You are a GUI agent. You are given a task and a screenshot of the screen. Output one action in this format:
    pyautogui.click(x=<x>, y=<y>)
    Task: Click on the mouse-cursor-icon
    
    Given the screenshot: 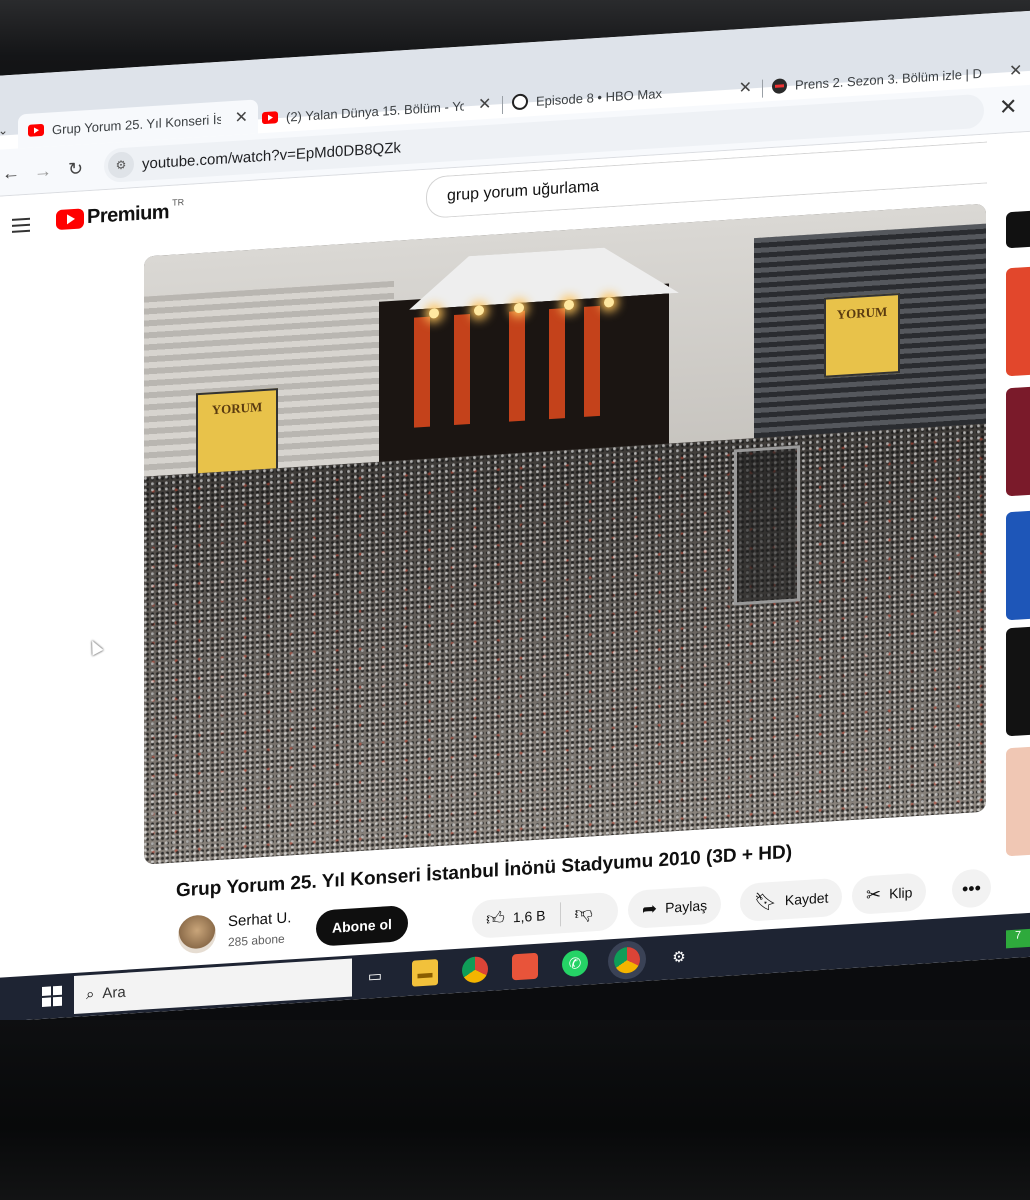 What is the action you would take?
    pyautogui.click(x=95, y=646)
    